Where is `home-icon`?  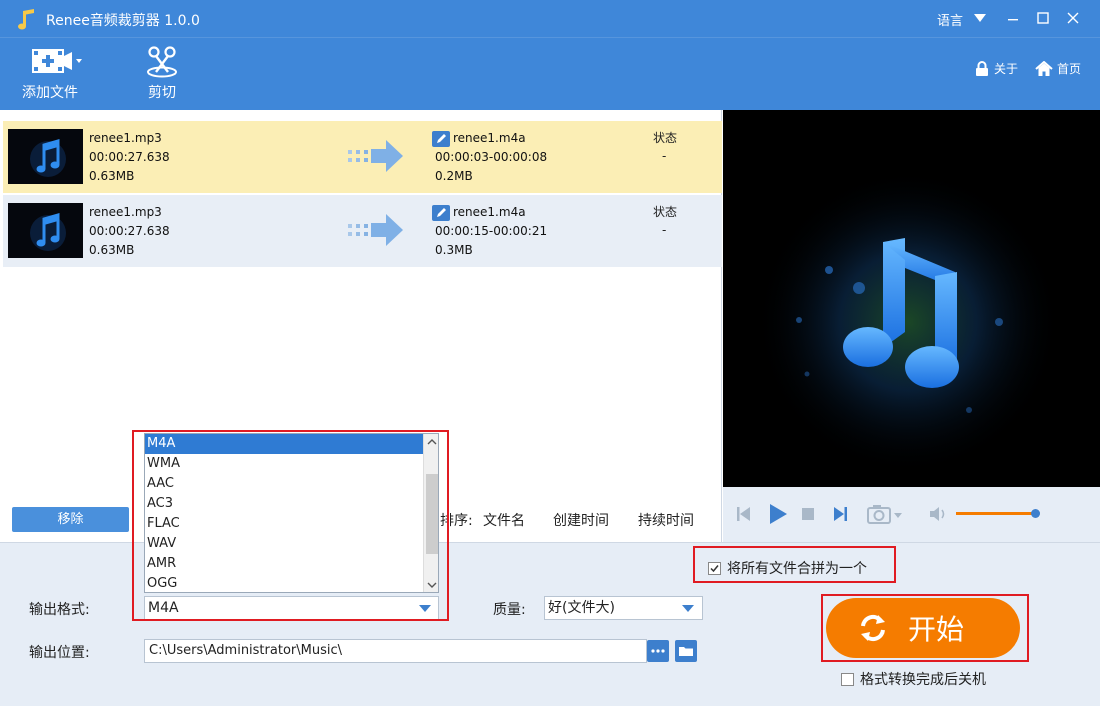
home-icon is located at coordinates (1044, 68).